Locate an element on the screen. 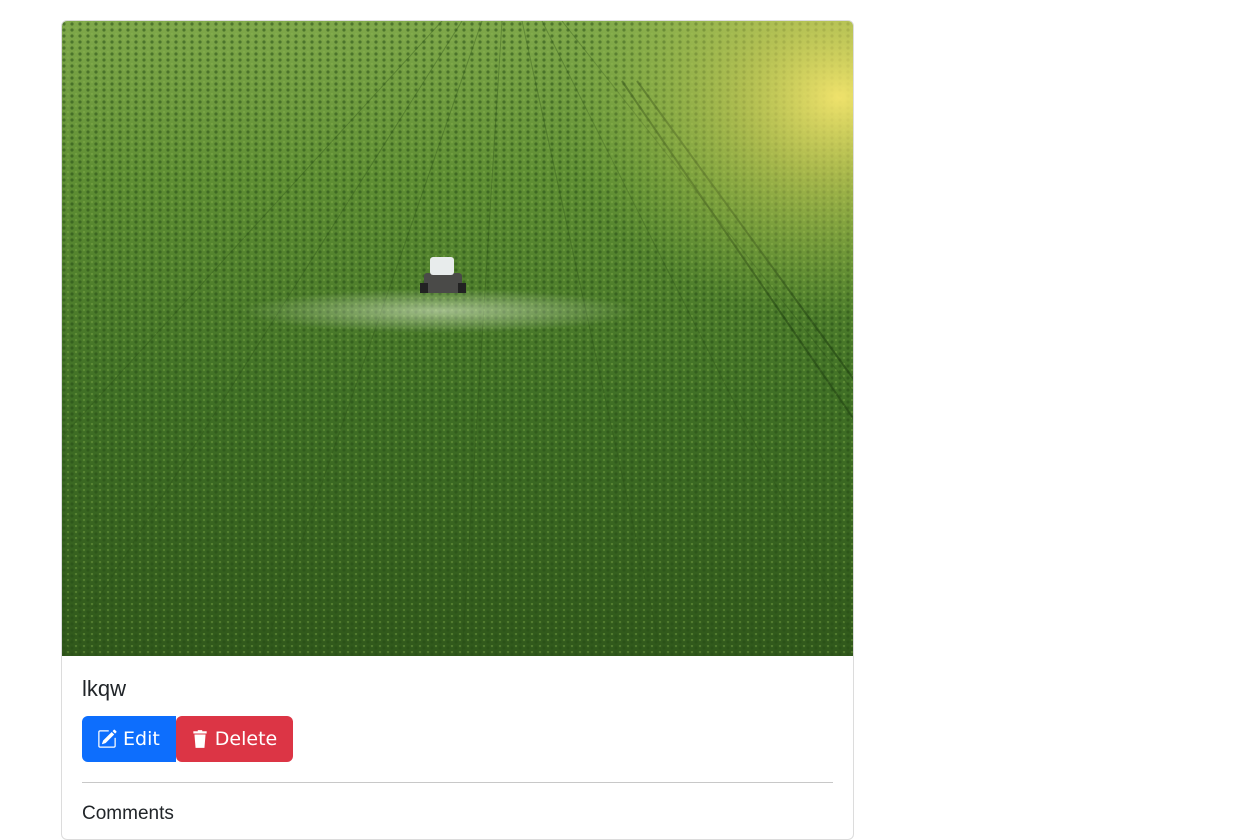 This screenshot has width=1251, height=840. delete-button: Delete is located at coordinates (234, 739).